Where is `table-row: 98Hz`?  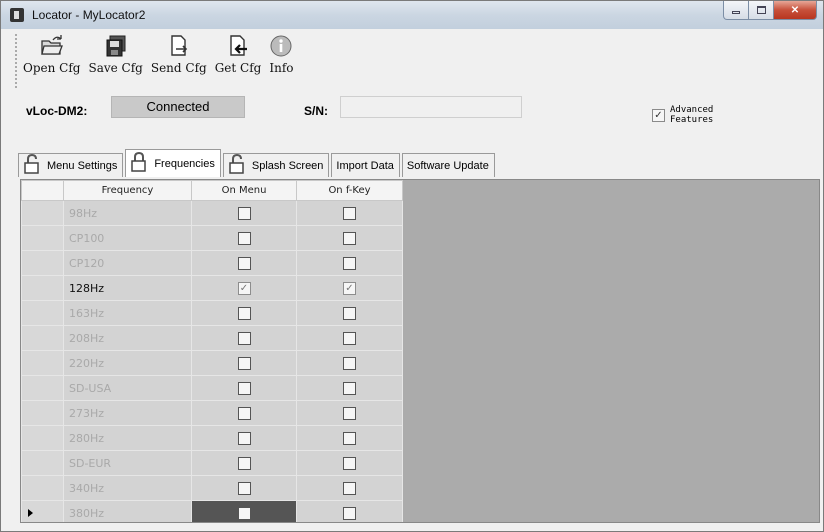 table-row: 98Hz is located at coordinates (212, 213).